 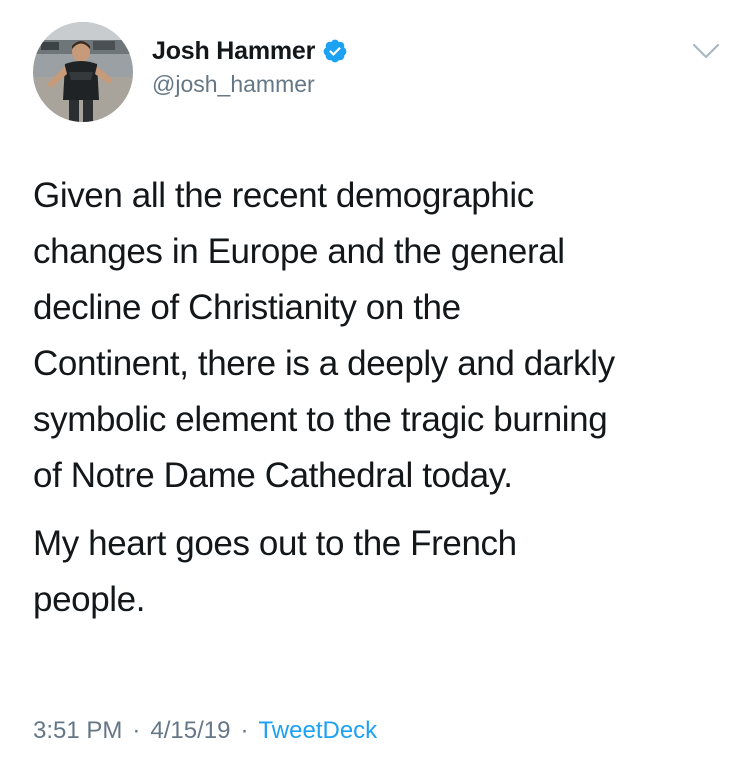 I want to click on avatar-photo, so click(x=83, y=72).